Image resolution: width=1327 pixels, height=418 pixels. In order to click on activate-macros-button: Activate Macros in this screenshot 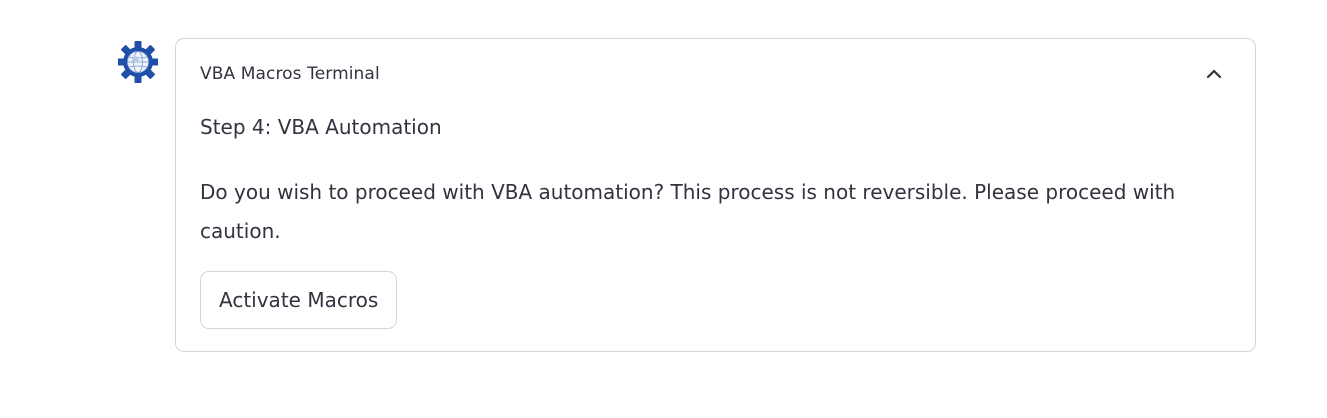, I will do `click(299, 300)`.